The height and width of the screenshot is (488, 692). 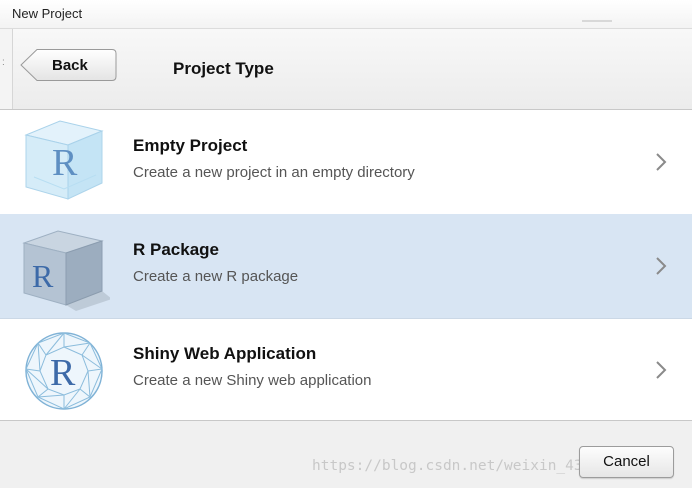 I want to click on project-type-description: Create a new Shiny web application, so click(x=252, y=380).